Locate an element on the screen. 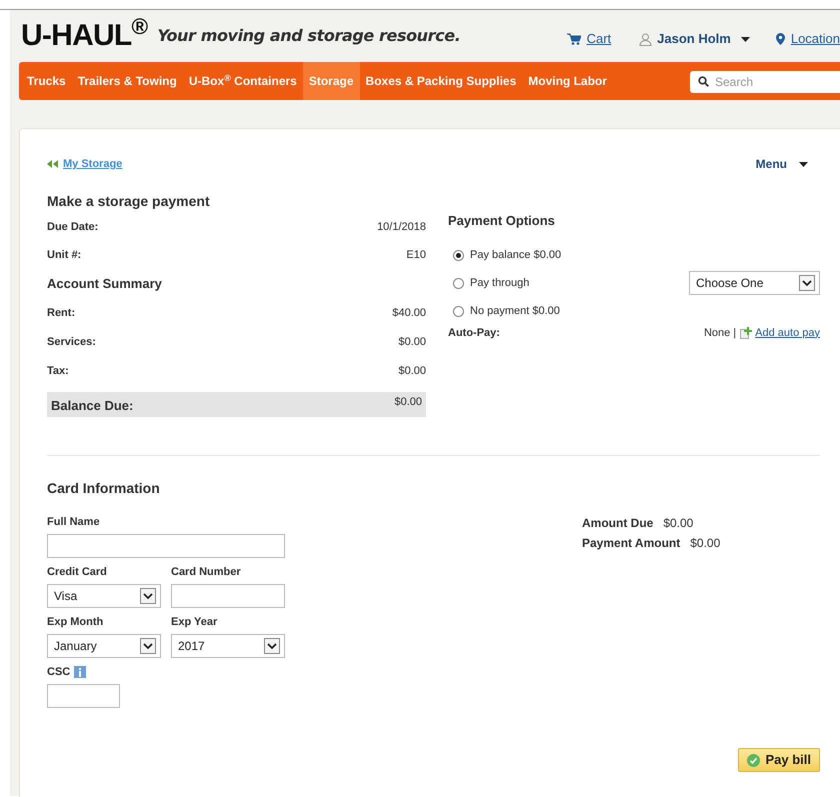 The image size is (840, 797). user-menu: Jason Holm is located at coordinates (703, 39).